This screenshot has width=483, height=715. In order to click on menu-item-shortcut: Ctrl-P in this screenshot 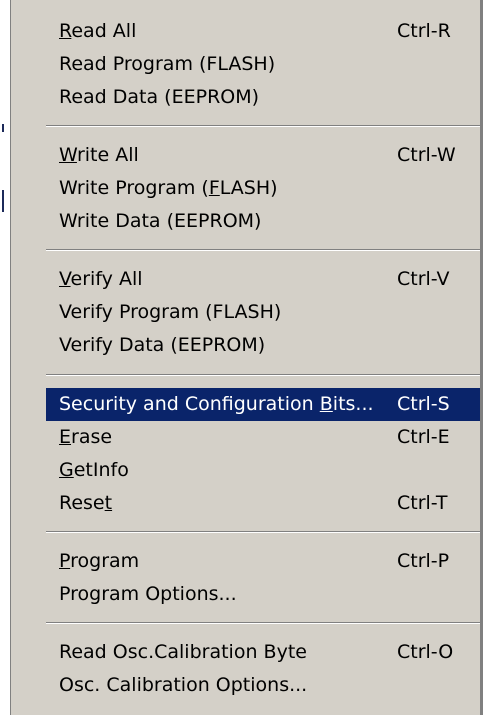, I will do `click(423, 561)`.